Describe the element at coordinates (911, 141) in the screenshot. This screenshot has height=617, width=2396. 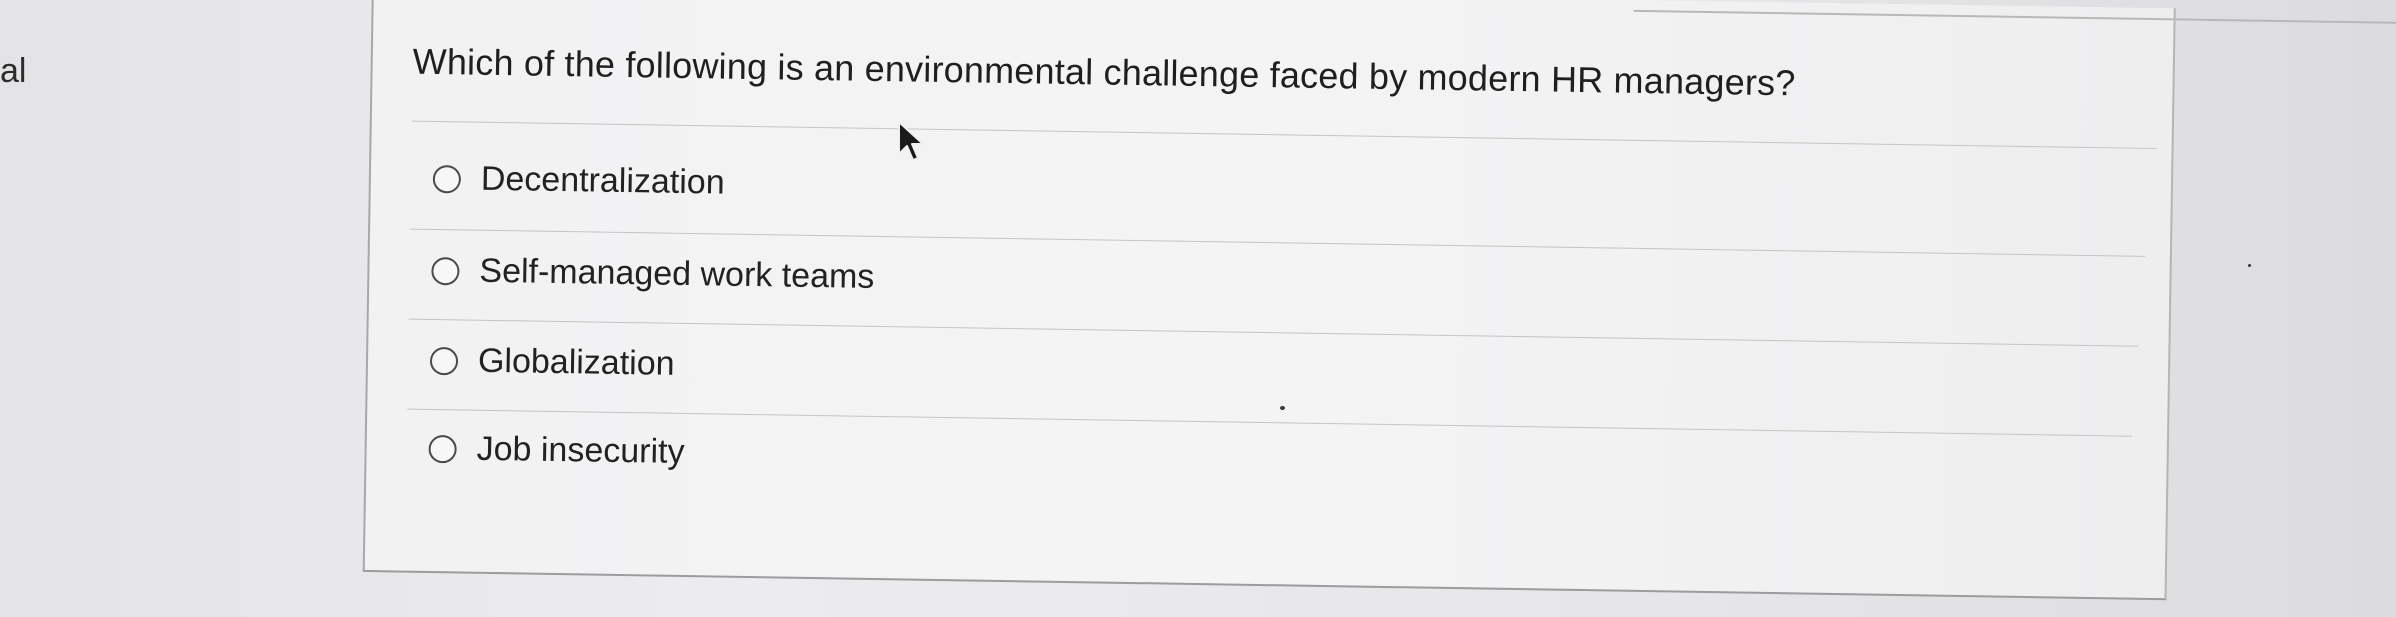
I see `mouse-pointer-icon` at that location.